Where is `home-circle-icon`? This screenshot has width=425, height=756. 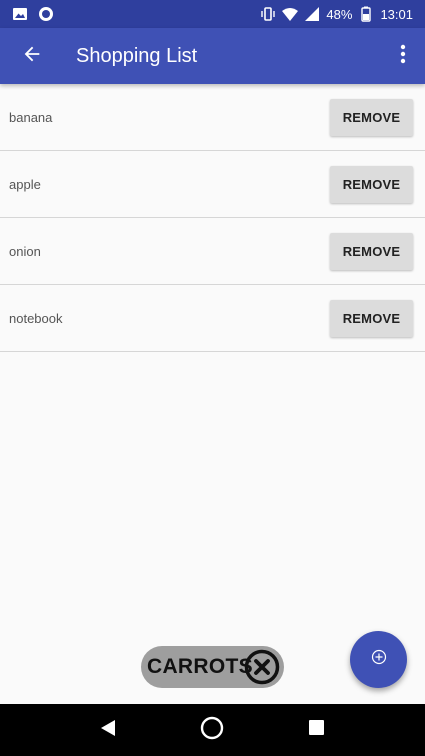
home-circle-icon is located at coordinates (212, 730).